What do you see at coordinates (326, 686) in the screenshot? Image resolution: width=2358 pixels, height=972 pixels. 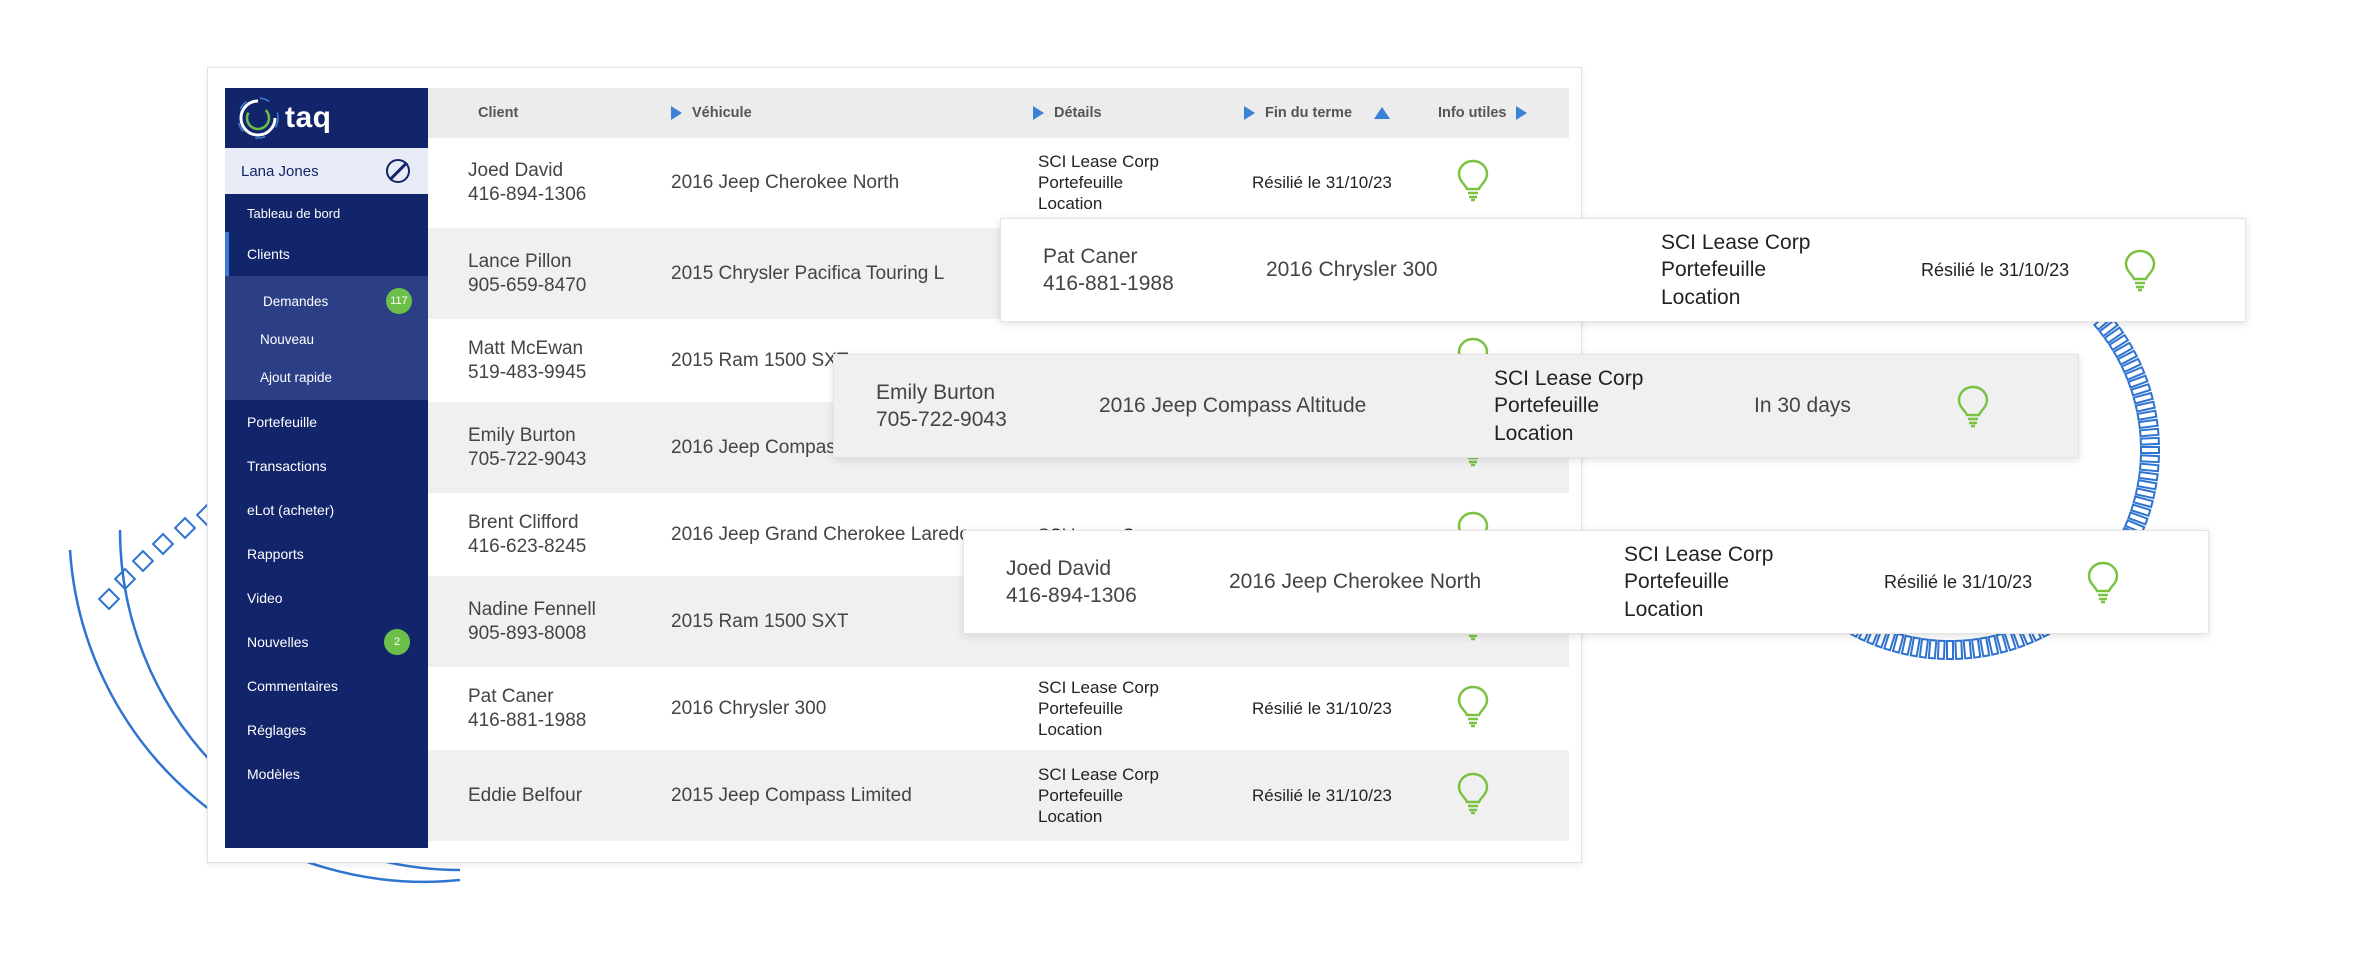 I see `nav-item-commentaires: Commentaires` at bounding box center [326, 686].